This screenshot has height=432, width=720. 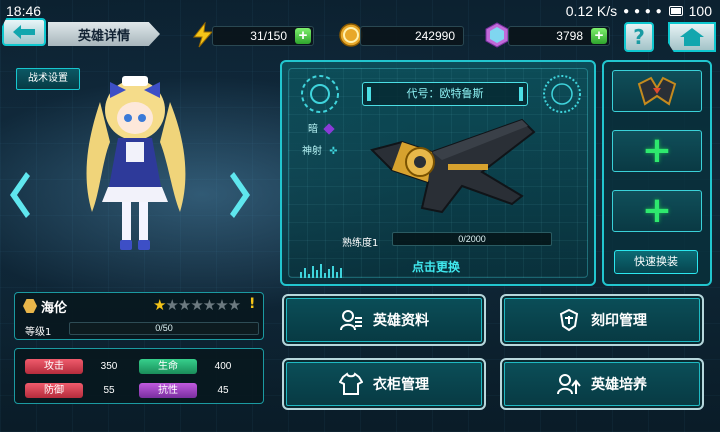 I want to click on imprint-icon, so click(x=569, y=320).